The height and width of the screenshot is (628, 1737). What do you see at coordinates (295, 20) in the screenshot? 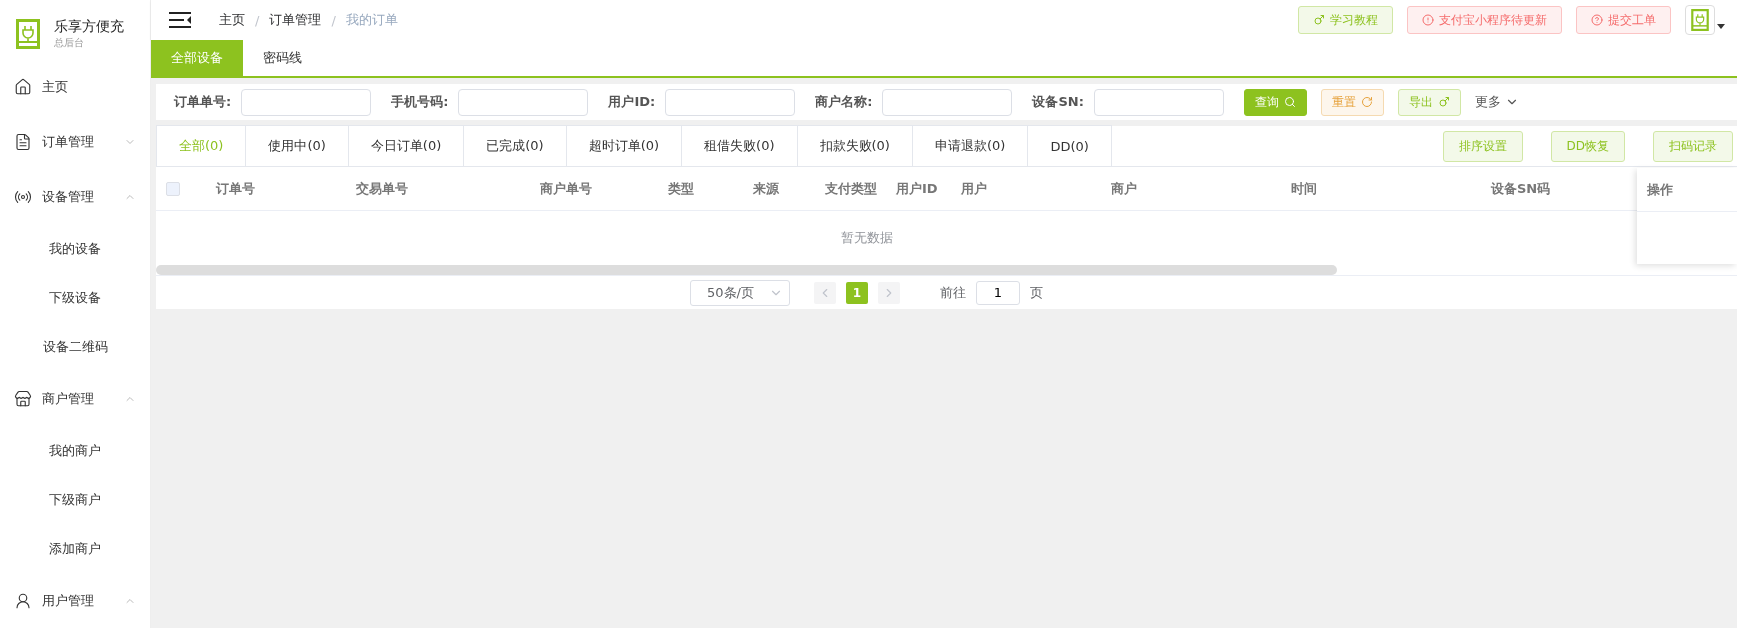
I see `breadcrumb-link: 订单管理` at bounding box center [295, 20].